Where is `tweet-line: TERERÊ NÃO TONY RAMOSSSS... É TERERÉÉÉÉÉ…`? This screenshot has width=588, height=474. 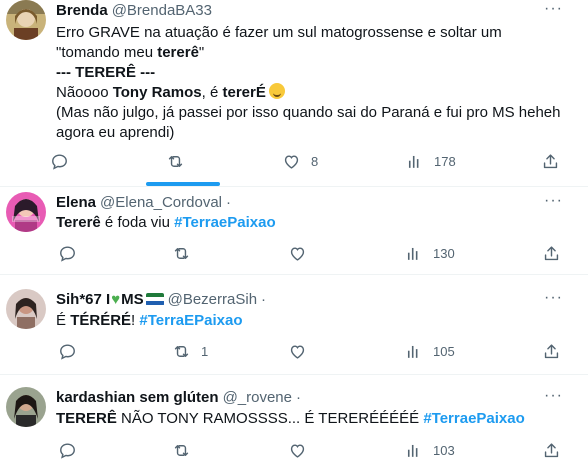 tweet-line: TERERÊ NÃO TONY RAMOSSSS... É TERERÉÉÉÉÉ… is located at coordinates (311, 419).